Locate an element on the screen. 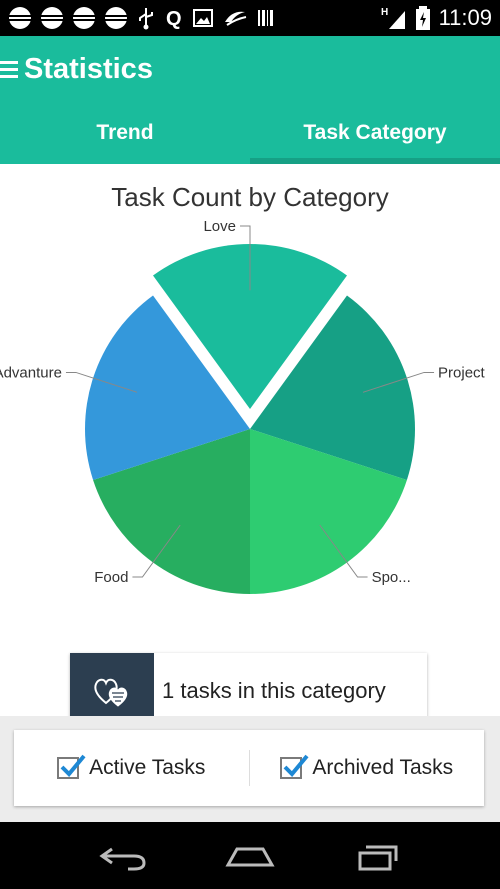 This screenshot has width=500, height=889. back-icon is located at coordinates (123, 856).